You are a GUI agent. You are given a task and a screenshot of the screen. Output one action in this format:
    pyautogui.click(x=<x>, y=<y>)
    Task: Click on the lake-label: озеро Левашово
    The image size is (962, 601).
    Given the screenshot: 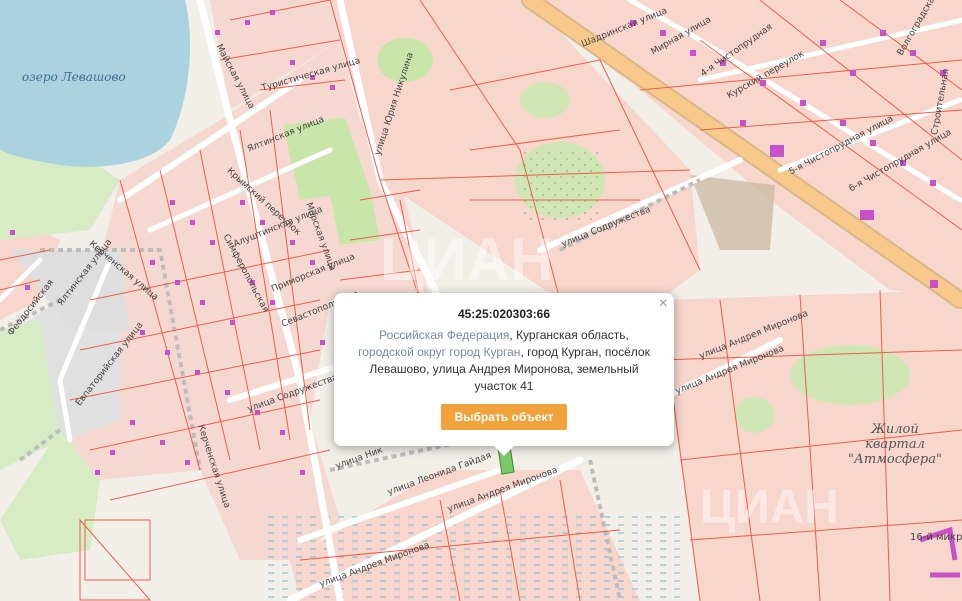 What is the action you would take?
    pyautogui.click(x=74, y=77)
    